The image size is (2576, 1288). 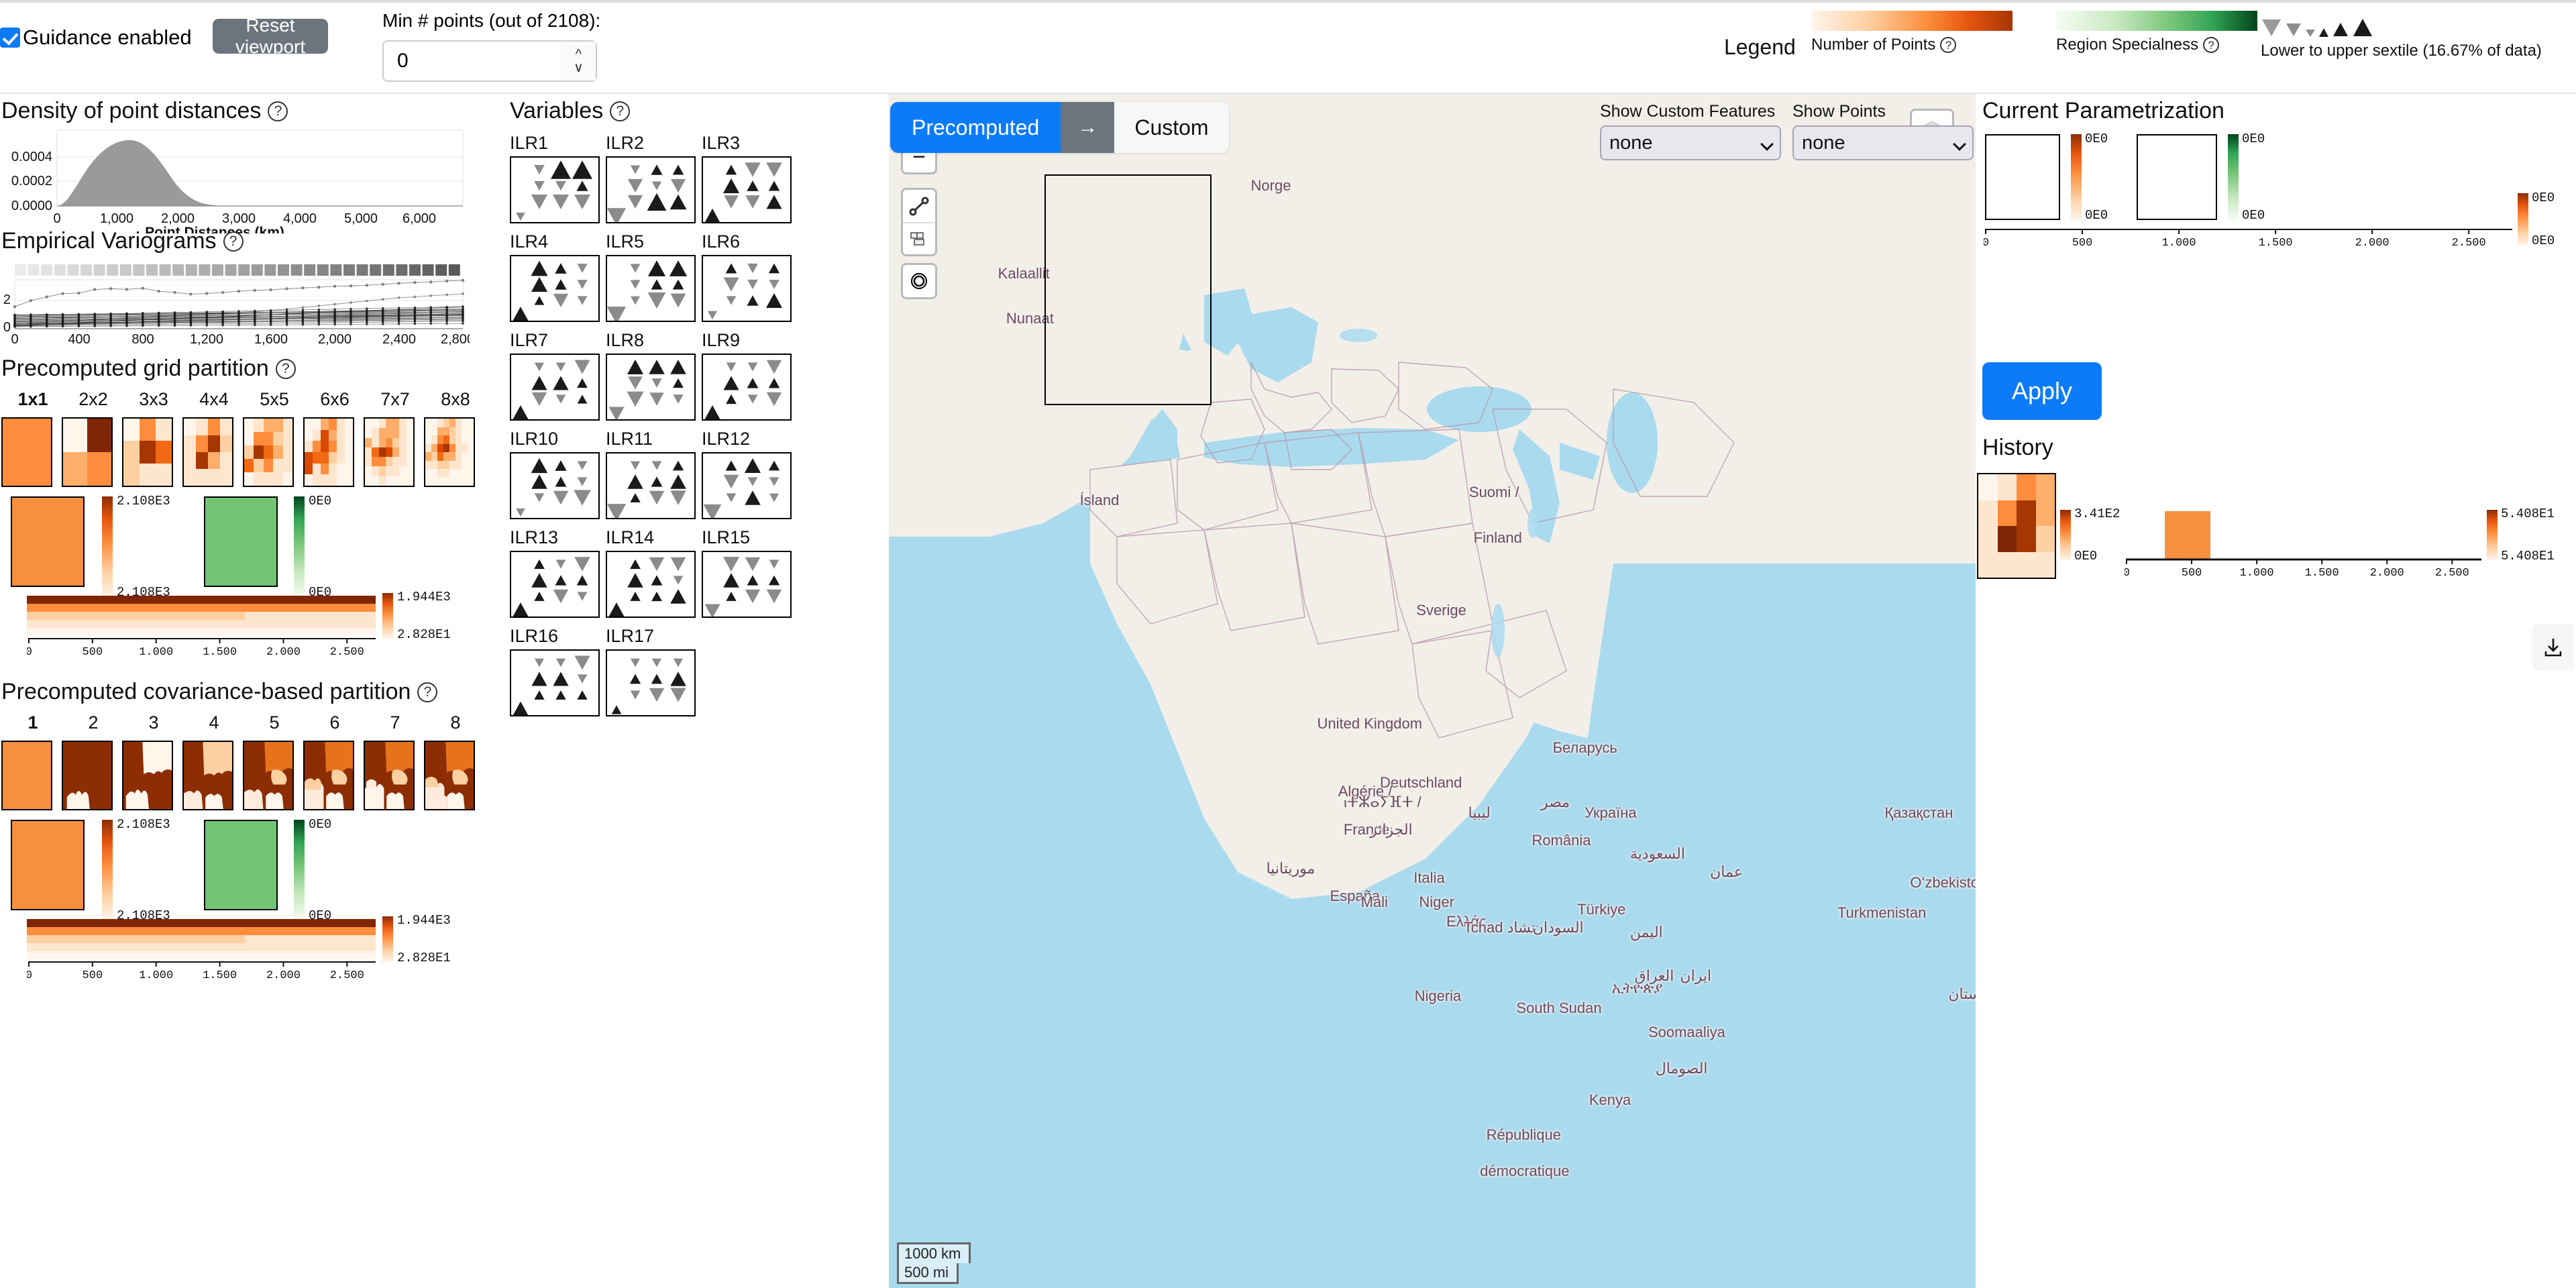 I want to click on partition-option-5: 5, so click(x=274, y=722).